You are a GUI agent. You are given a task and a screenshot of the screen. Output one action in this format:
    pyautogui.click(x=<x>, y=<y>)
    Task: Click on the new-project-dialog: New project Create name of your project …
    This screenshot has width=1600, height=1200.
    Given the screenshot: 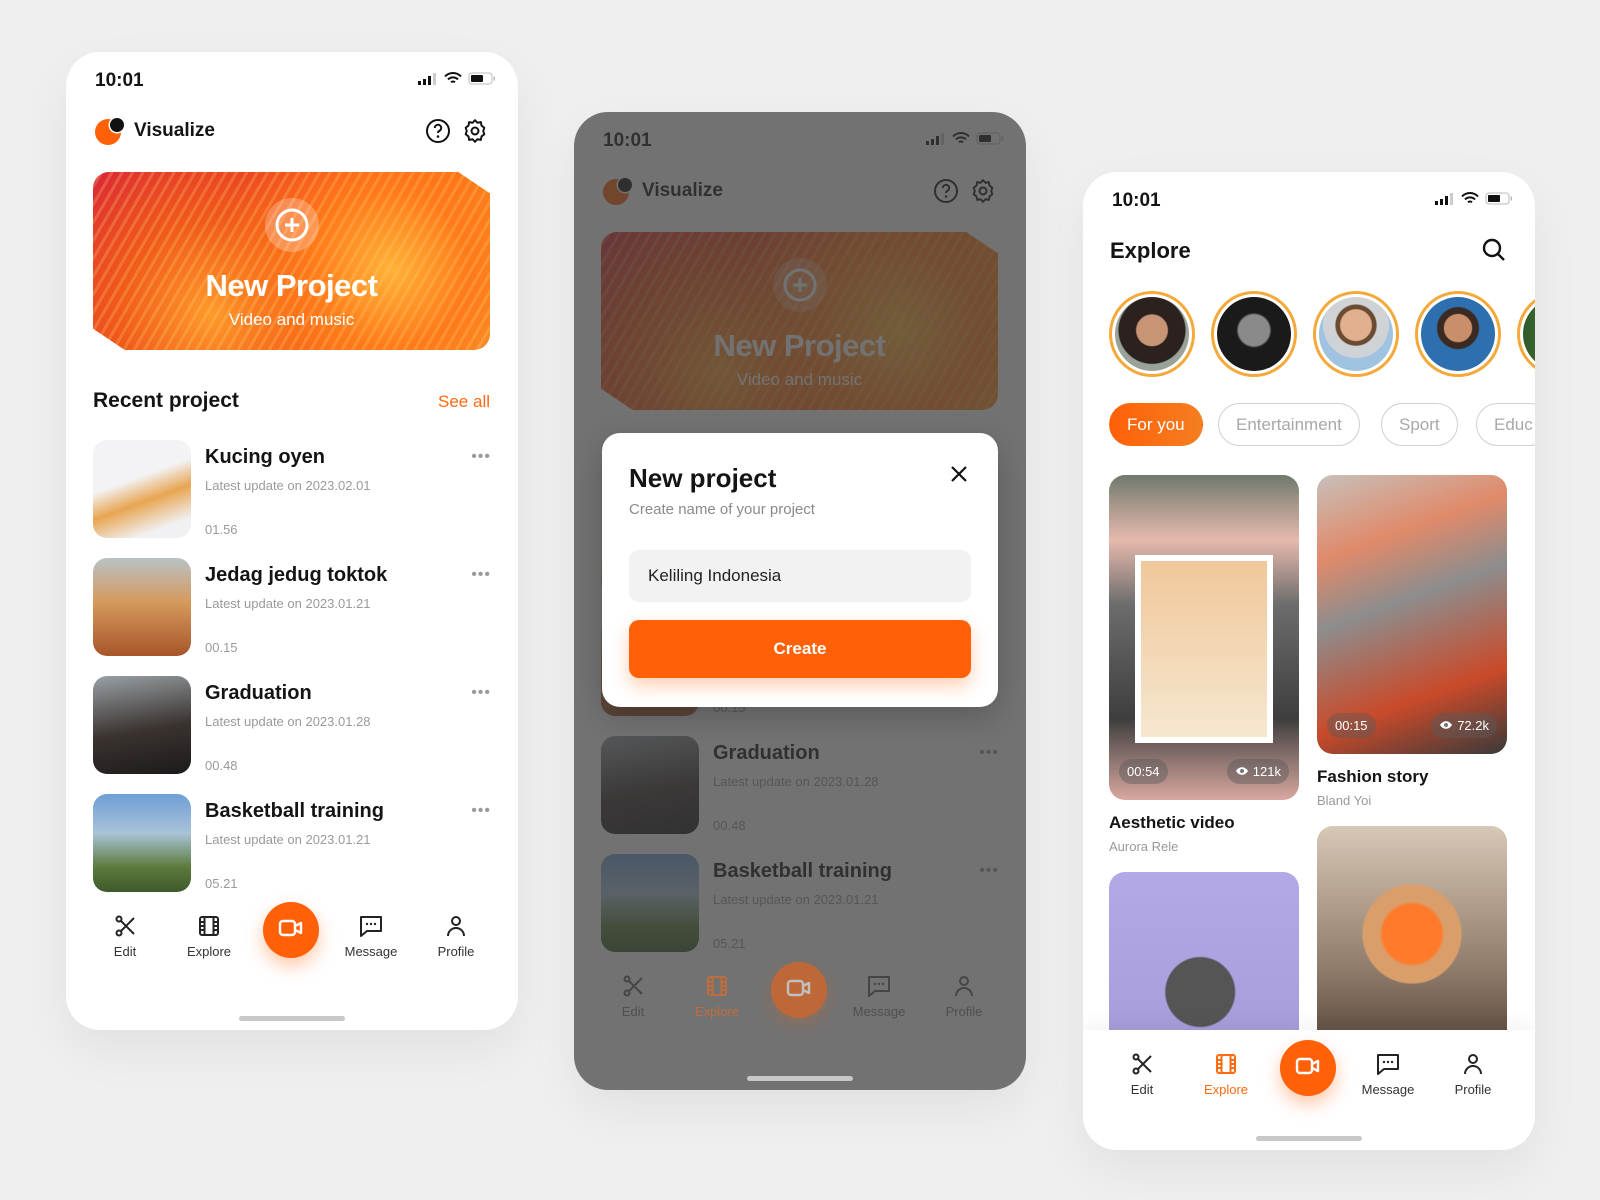 What is the action you would take?
    pyautogui.click(x=800, y=570)
    